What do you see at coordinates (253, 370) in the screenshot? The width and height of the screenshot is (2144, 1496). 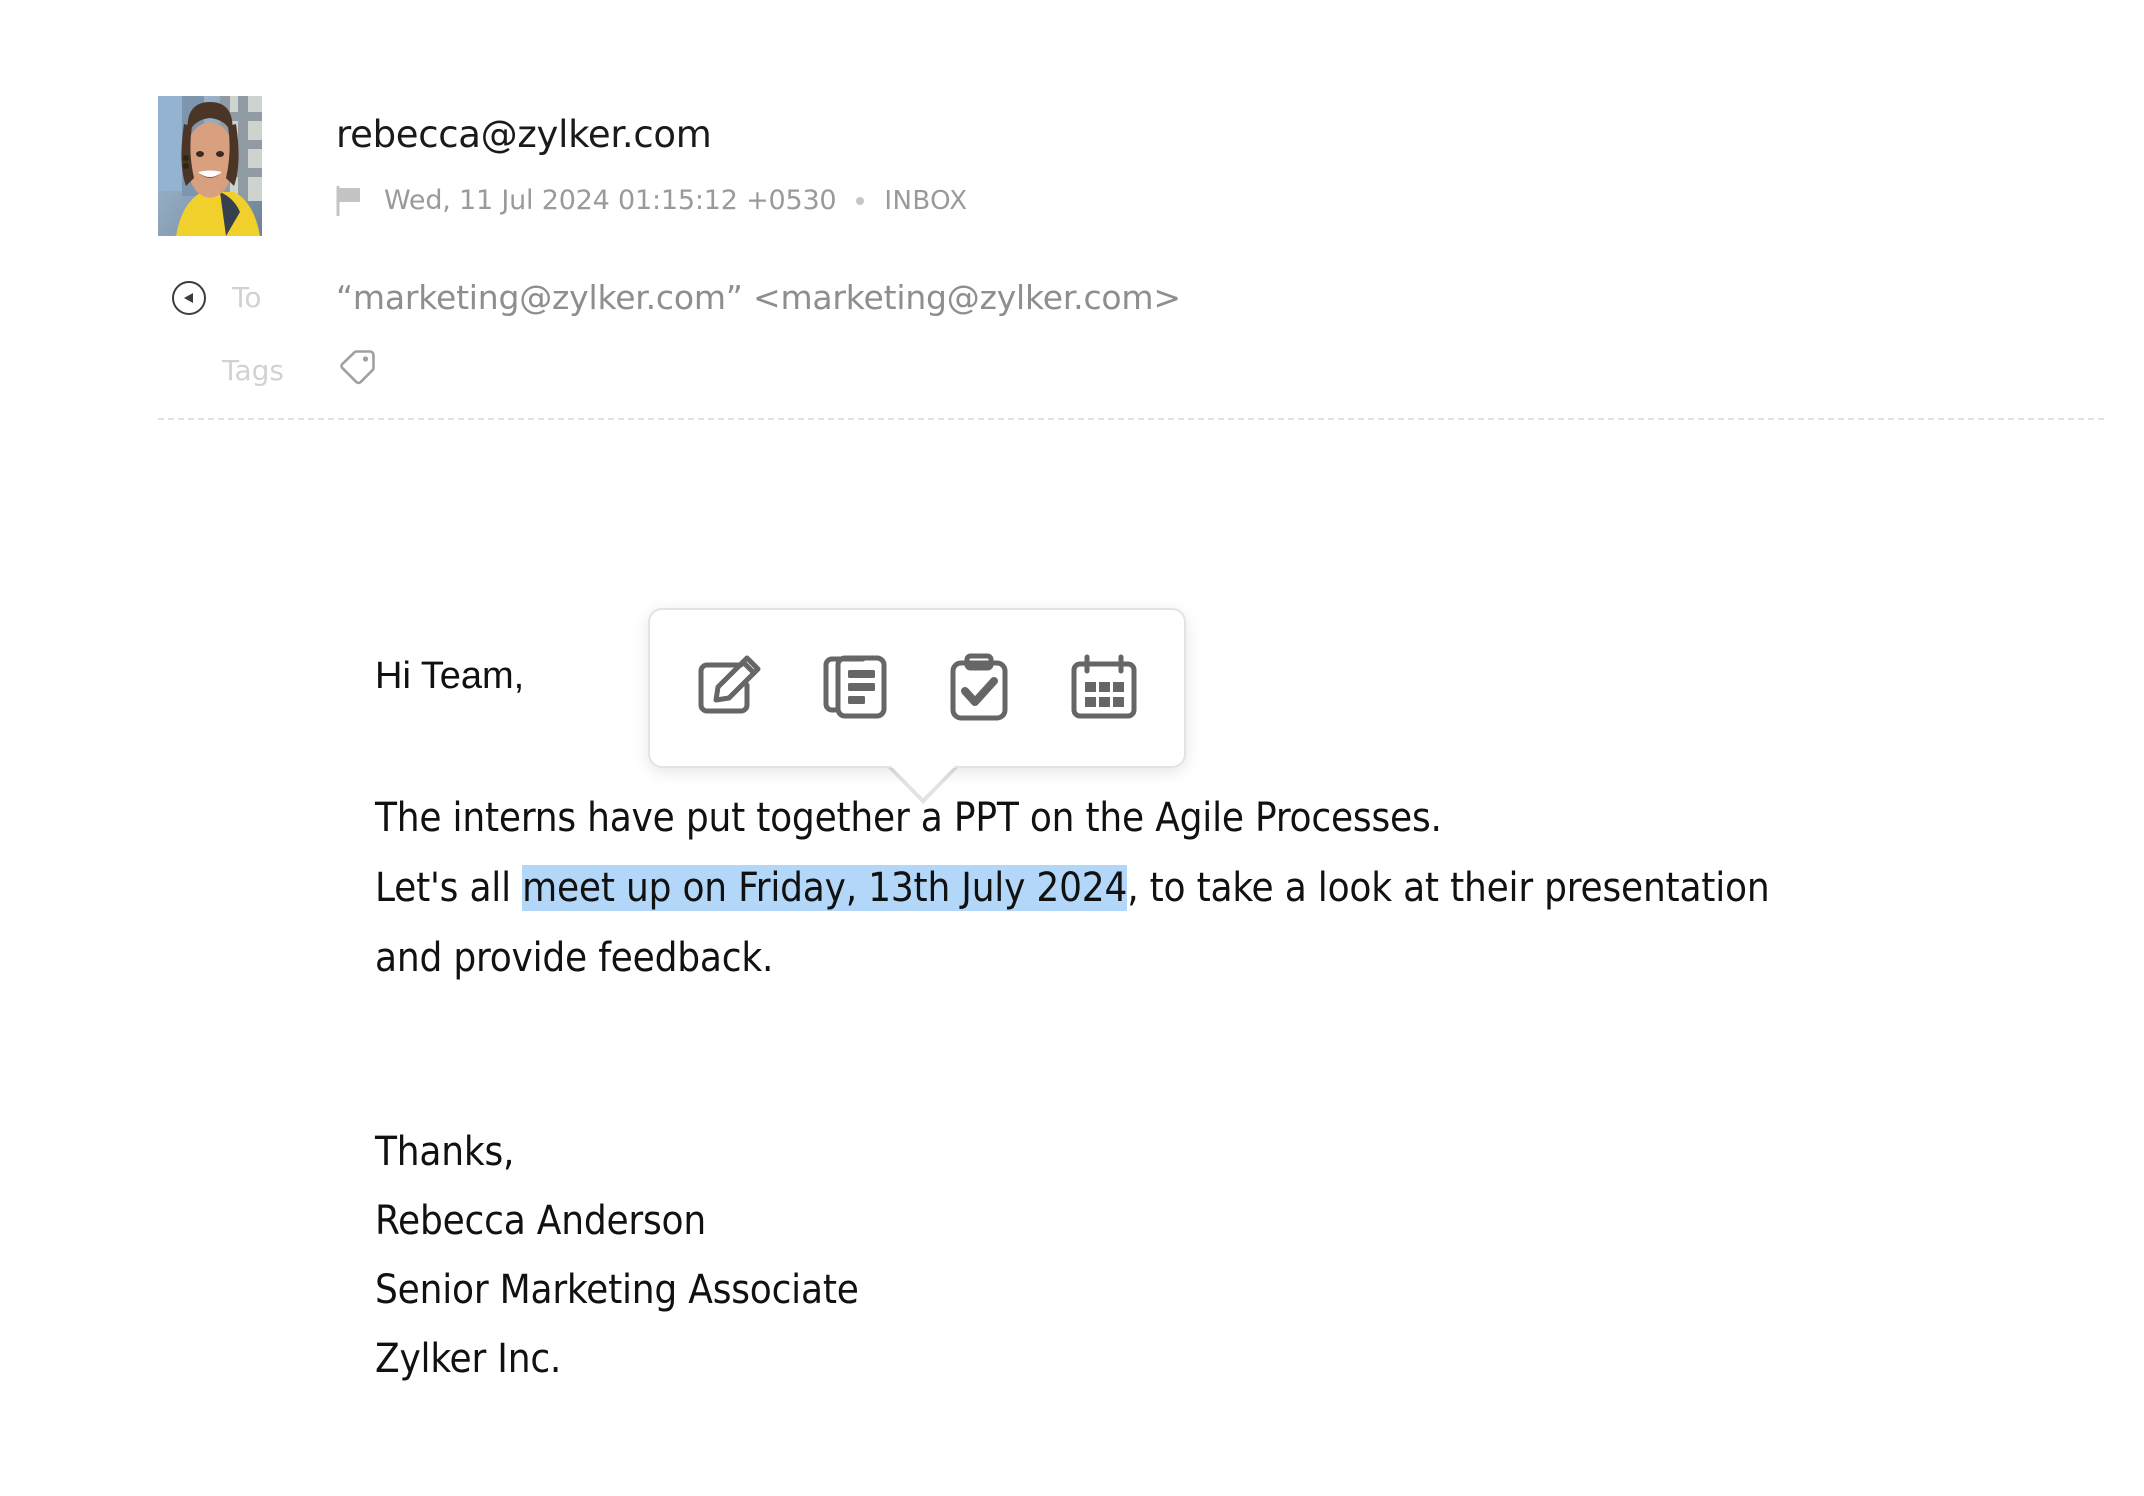 I see `tags-label: Tags` at bounding box center [253, 370].